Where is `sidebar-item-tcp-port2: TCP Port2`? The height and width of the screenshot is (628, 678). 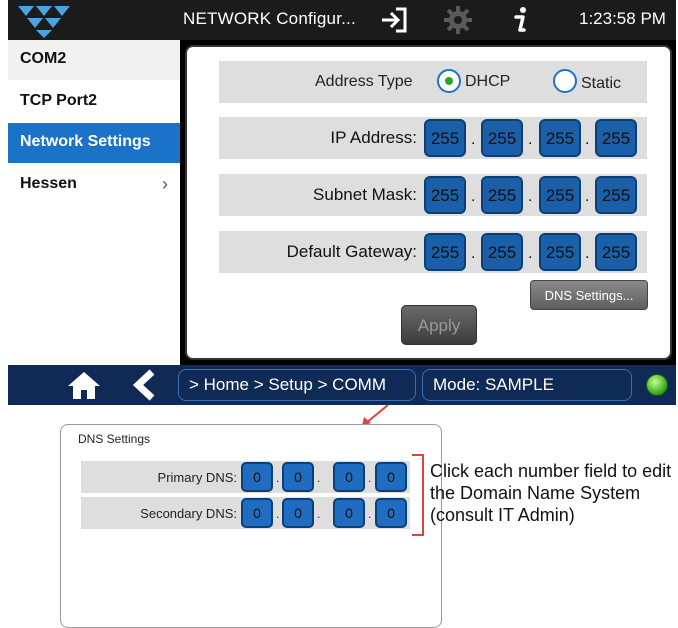
sidebar-item-tcp-port2: TCP Port2 is located at coordinates (94, 102).